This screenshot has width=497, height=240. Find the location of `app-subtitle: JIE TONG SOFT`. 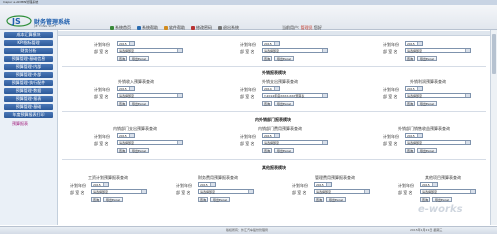

app-subtitle: JIE TONG SOFT is located at coordinates (45, 26).